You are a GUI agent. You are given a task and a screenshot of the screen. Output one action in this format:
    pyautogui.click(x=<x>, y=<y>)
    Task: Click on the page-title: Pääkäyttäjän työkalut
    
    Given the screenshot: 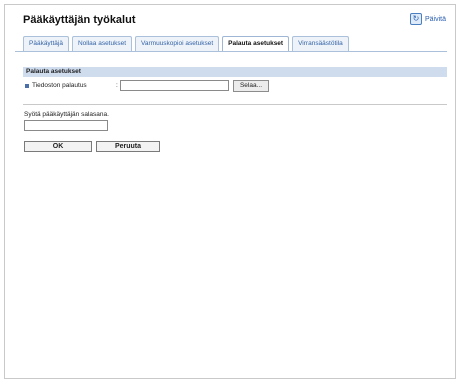 What is the action you would take?
    pyautogui.click(x=79, y=20)
    